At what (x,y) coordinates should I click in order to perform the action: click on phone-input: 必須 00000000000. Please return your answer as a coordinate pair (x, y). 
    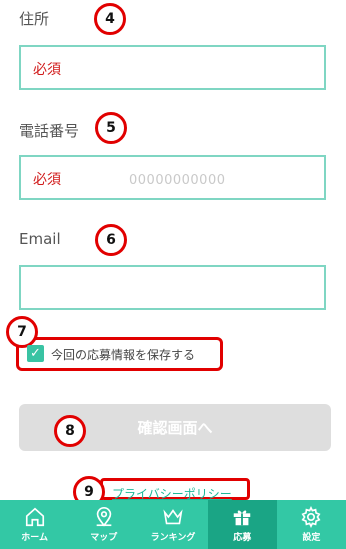
    Looking at the image, I should click on (172, 177).